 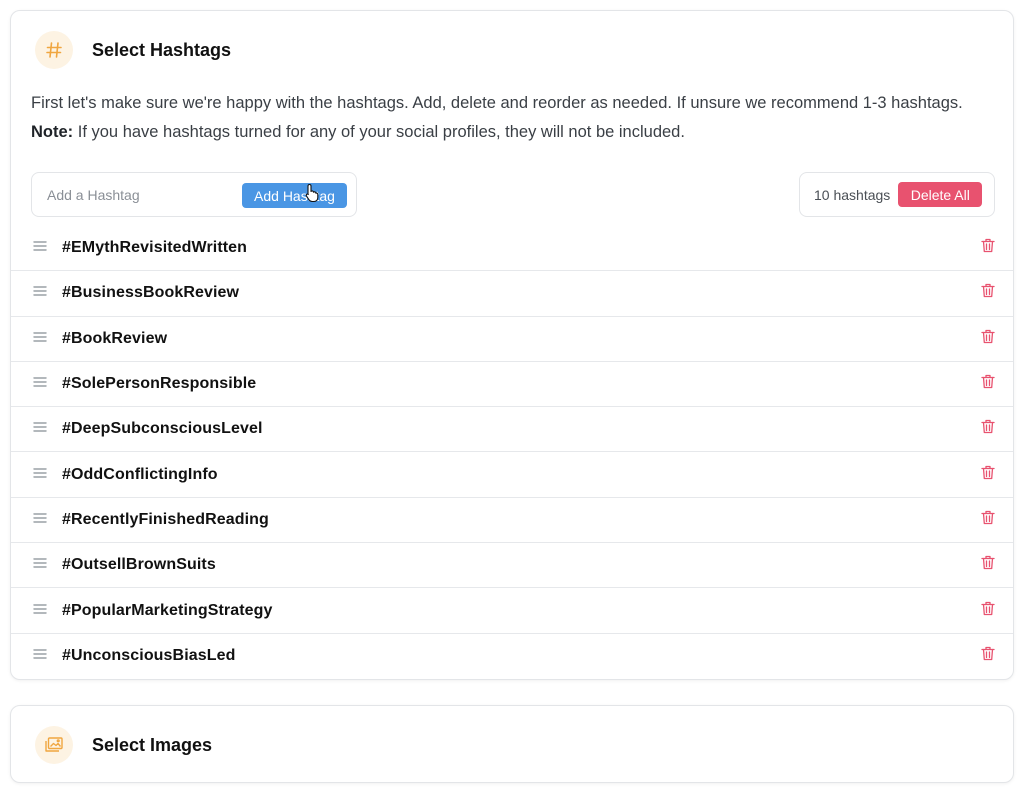 What do you see at coordinates (312, 193) in the screenshot?
I see `hand-cursor-icon` at bounding box center [312, 193].